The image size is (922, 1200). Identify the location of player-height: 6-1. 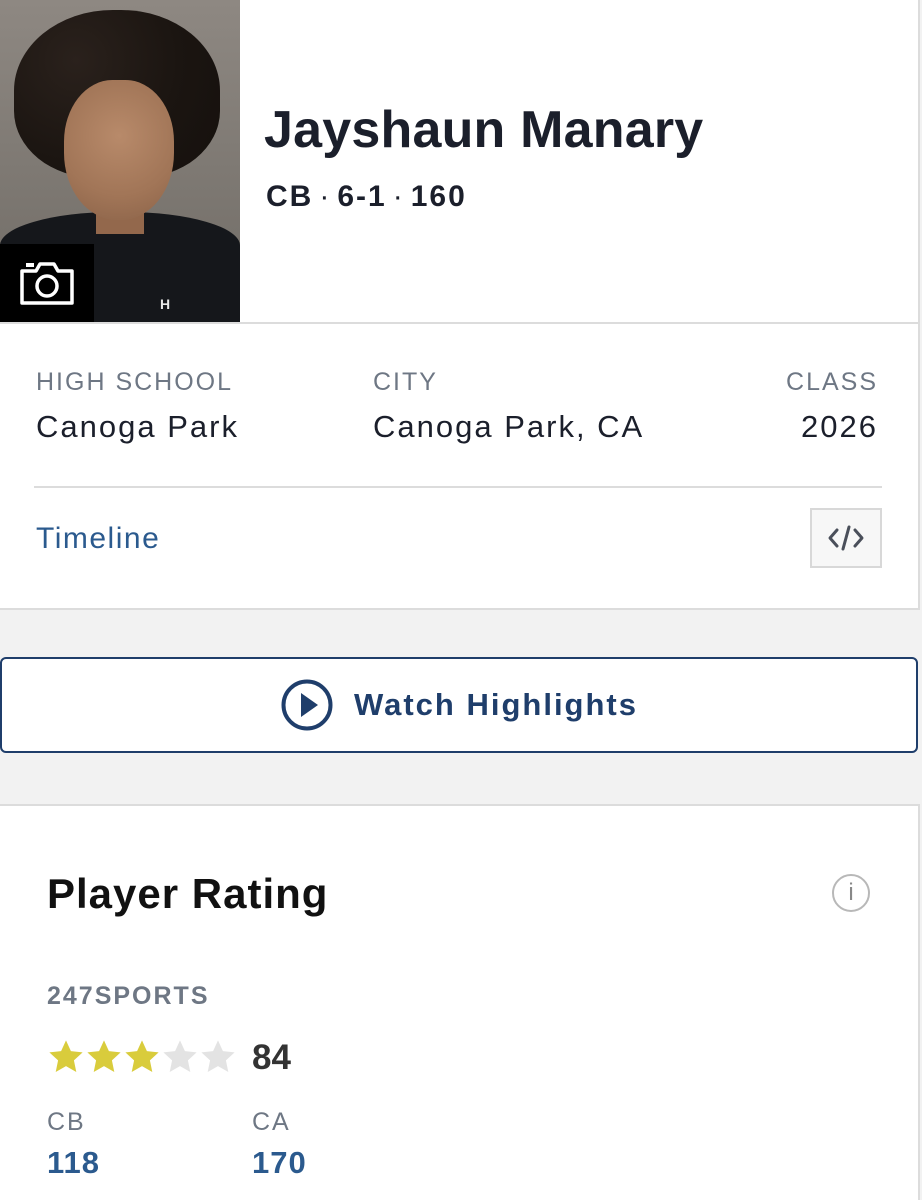
(362, 196).